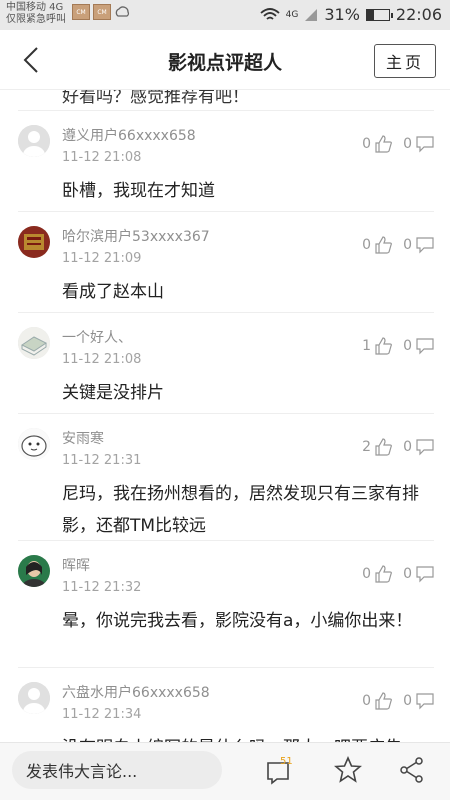  I want to click on comment-text: 晕，你说完我去看，影院没有a，小编你出来！, so click(237, 621).